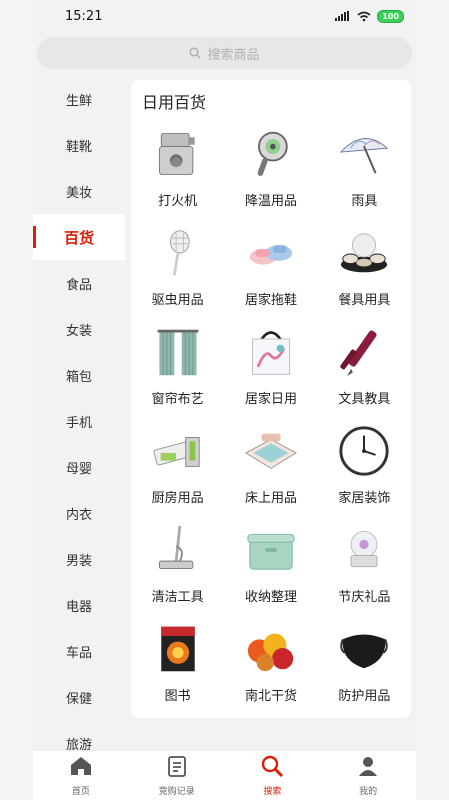  Describe the element at coordinates (364, 550) in the screenshot. I see `music-box-icon` at that location.